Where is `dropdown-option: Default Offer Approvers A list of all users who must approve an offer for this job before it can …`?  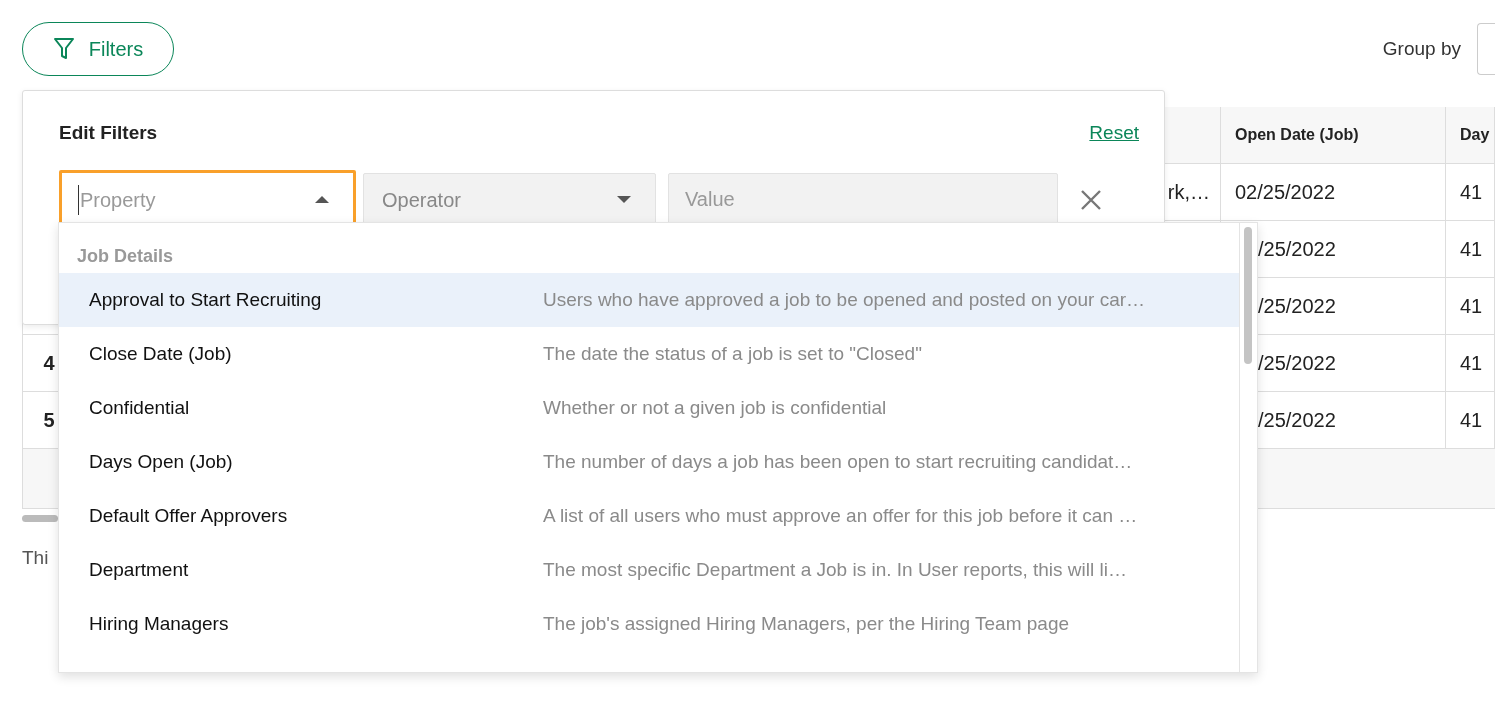
dropdown-option: Default Offer Approvers A list of all users who must approve an offer for this job before it can … is located at coordinates (649, 516).